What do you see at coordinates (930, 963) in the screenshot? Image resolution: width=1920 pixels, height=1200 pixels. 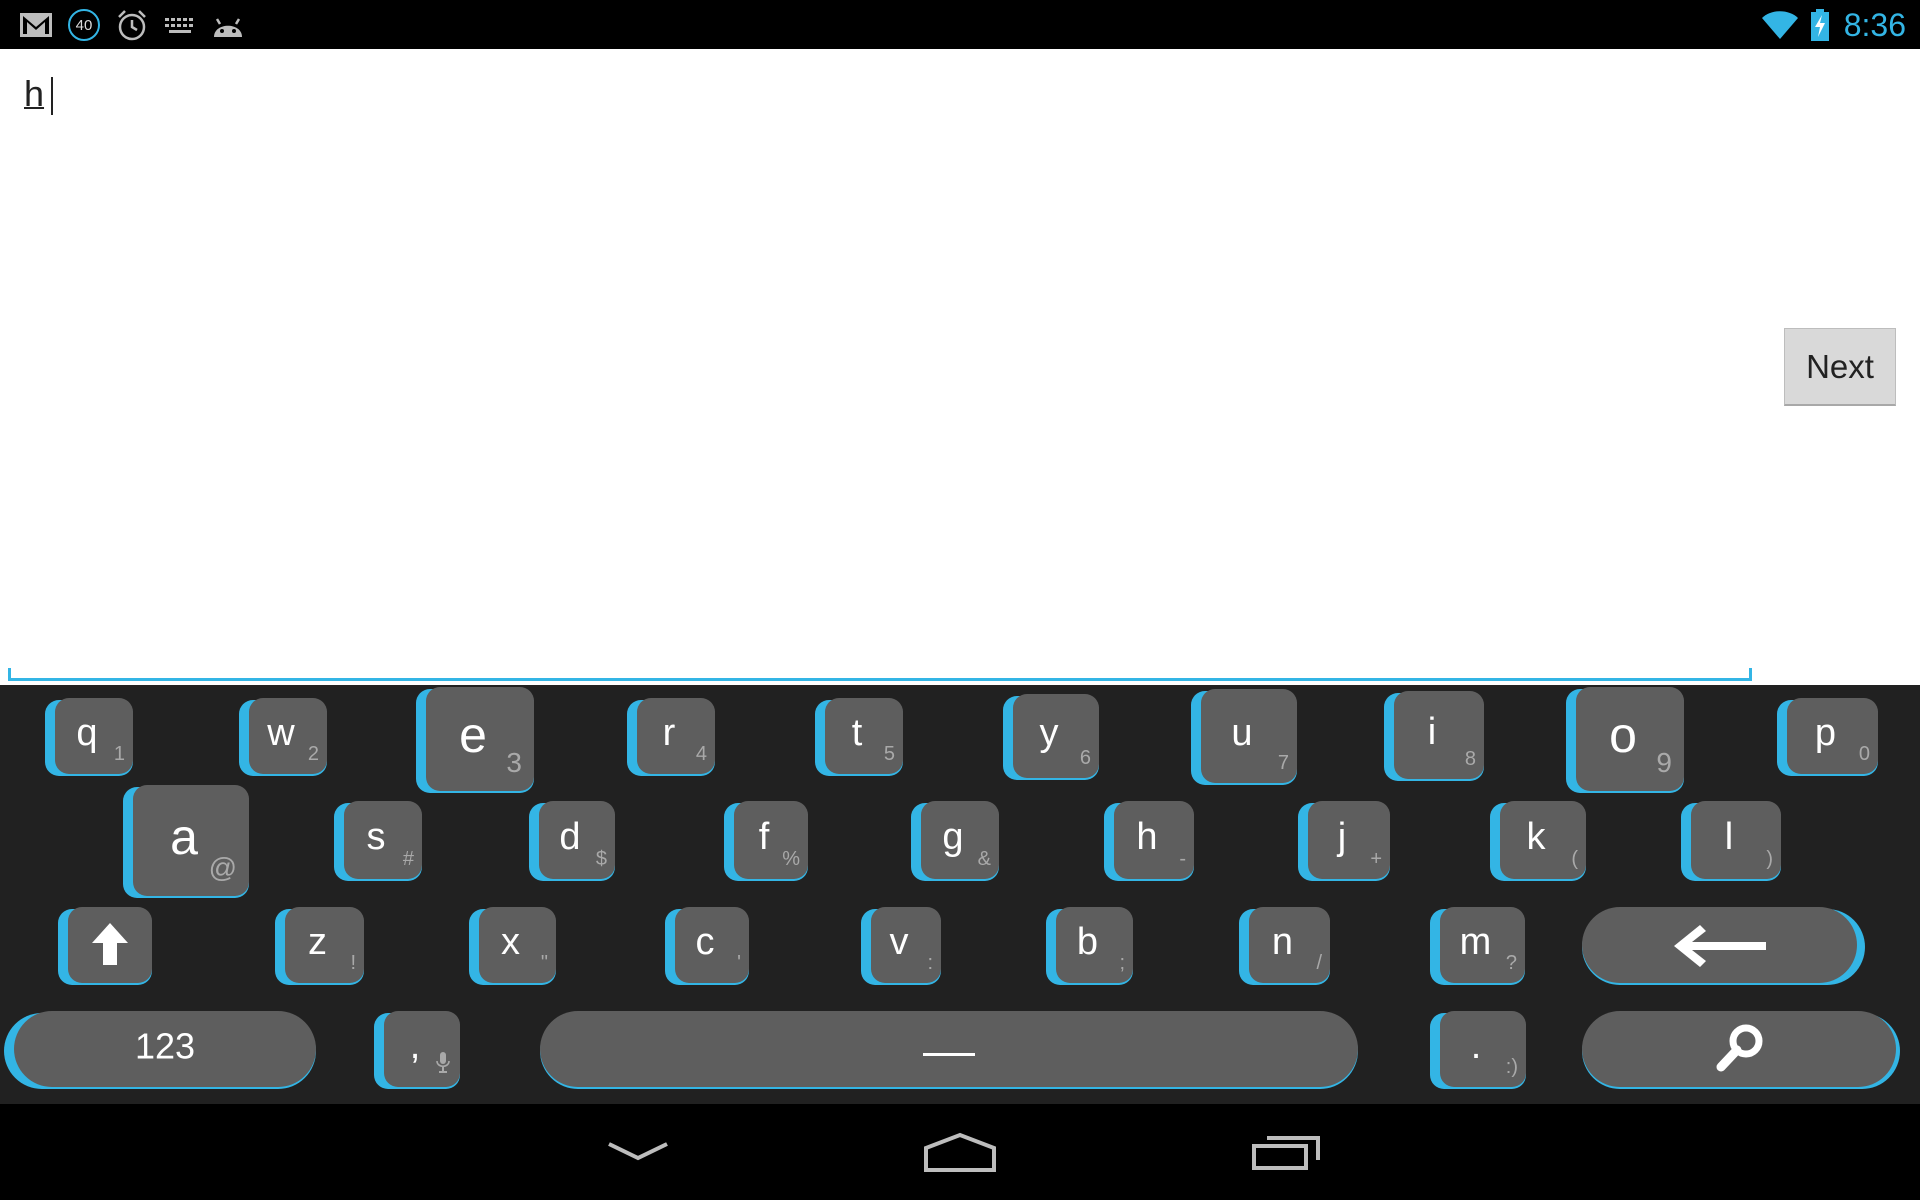 I see `key-sub-label: :` at bounding box center [930, 963].